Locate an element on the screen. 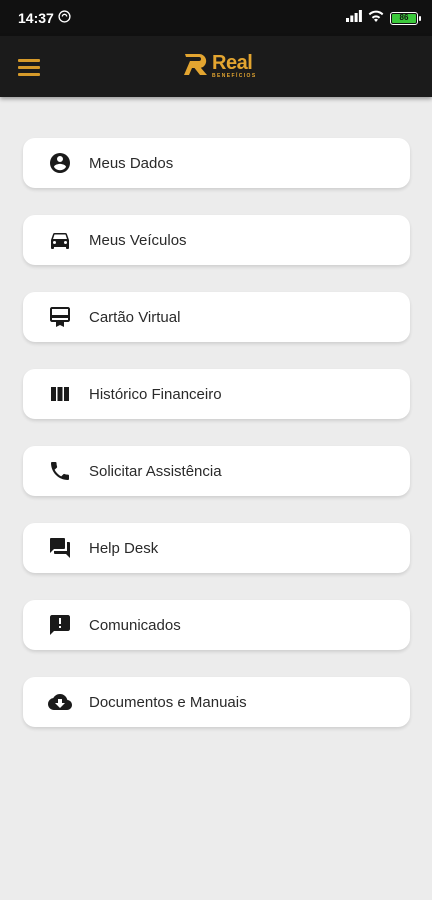  logo-subtitle: BENEFÍCIOS is located at coordinates (234, 76).